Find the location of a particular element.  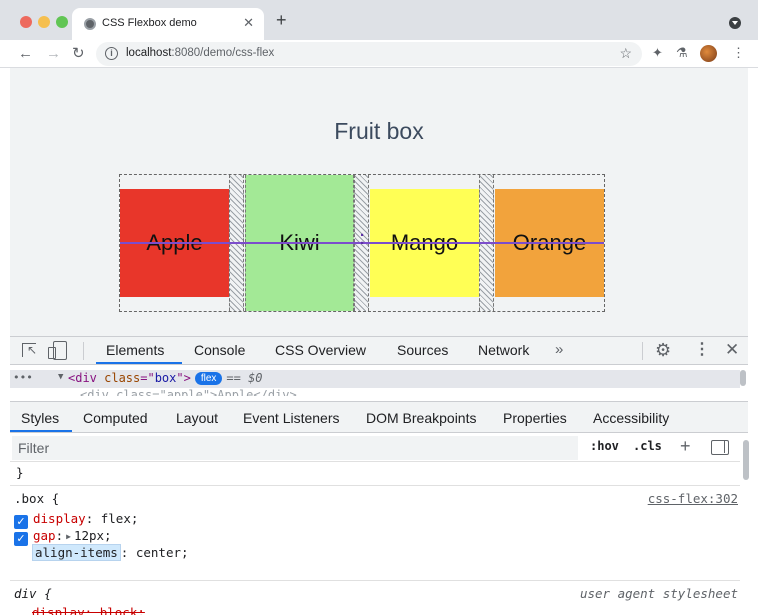

tab-network: Network is located at coordinates (503, 350).